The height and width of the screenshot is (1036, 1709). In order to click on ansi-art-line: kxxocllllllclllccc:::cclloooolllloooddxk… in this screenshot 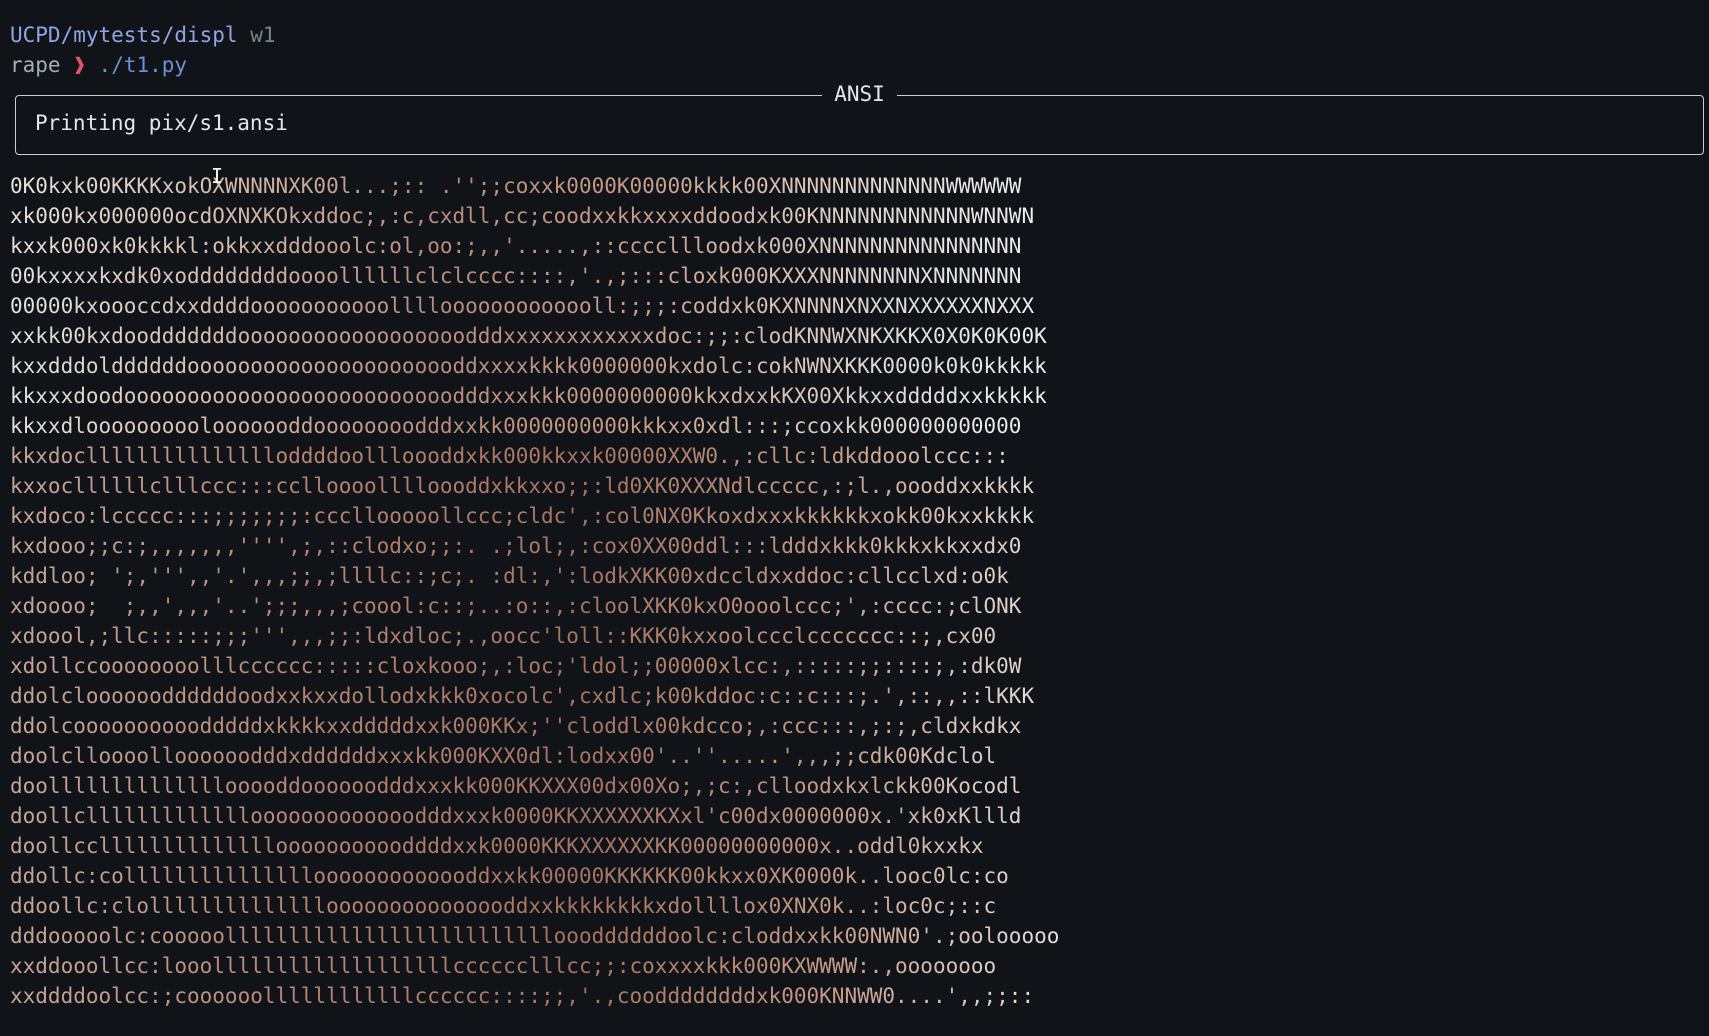, I will do `click(534, 486)`.